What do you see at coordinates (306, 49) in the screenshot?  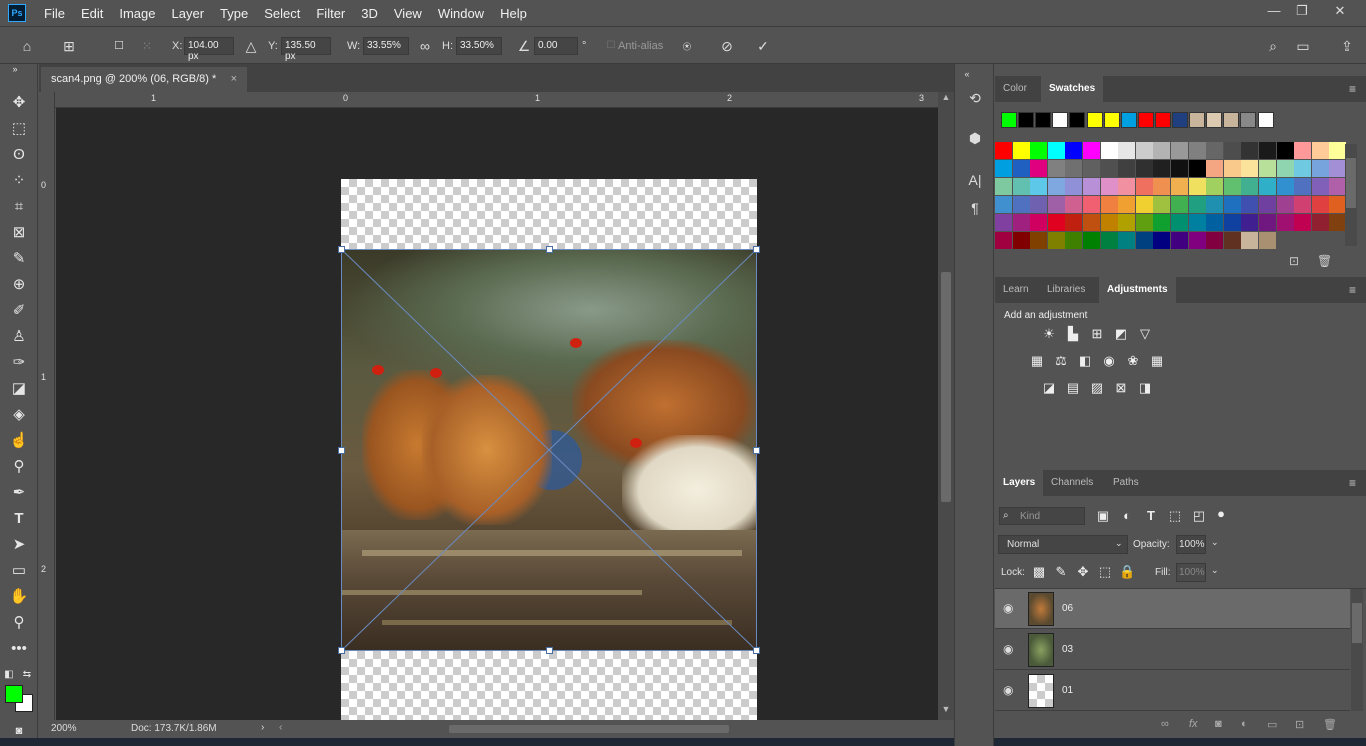 I see `y-input: 135.50 px` at bounding box center [306, 49].